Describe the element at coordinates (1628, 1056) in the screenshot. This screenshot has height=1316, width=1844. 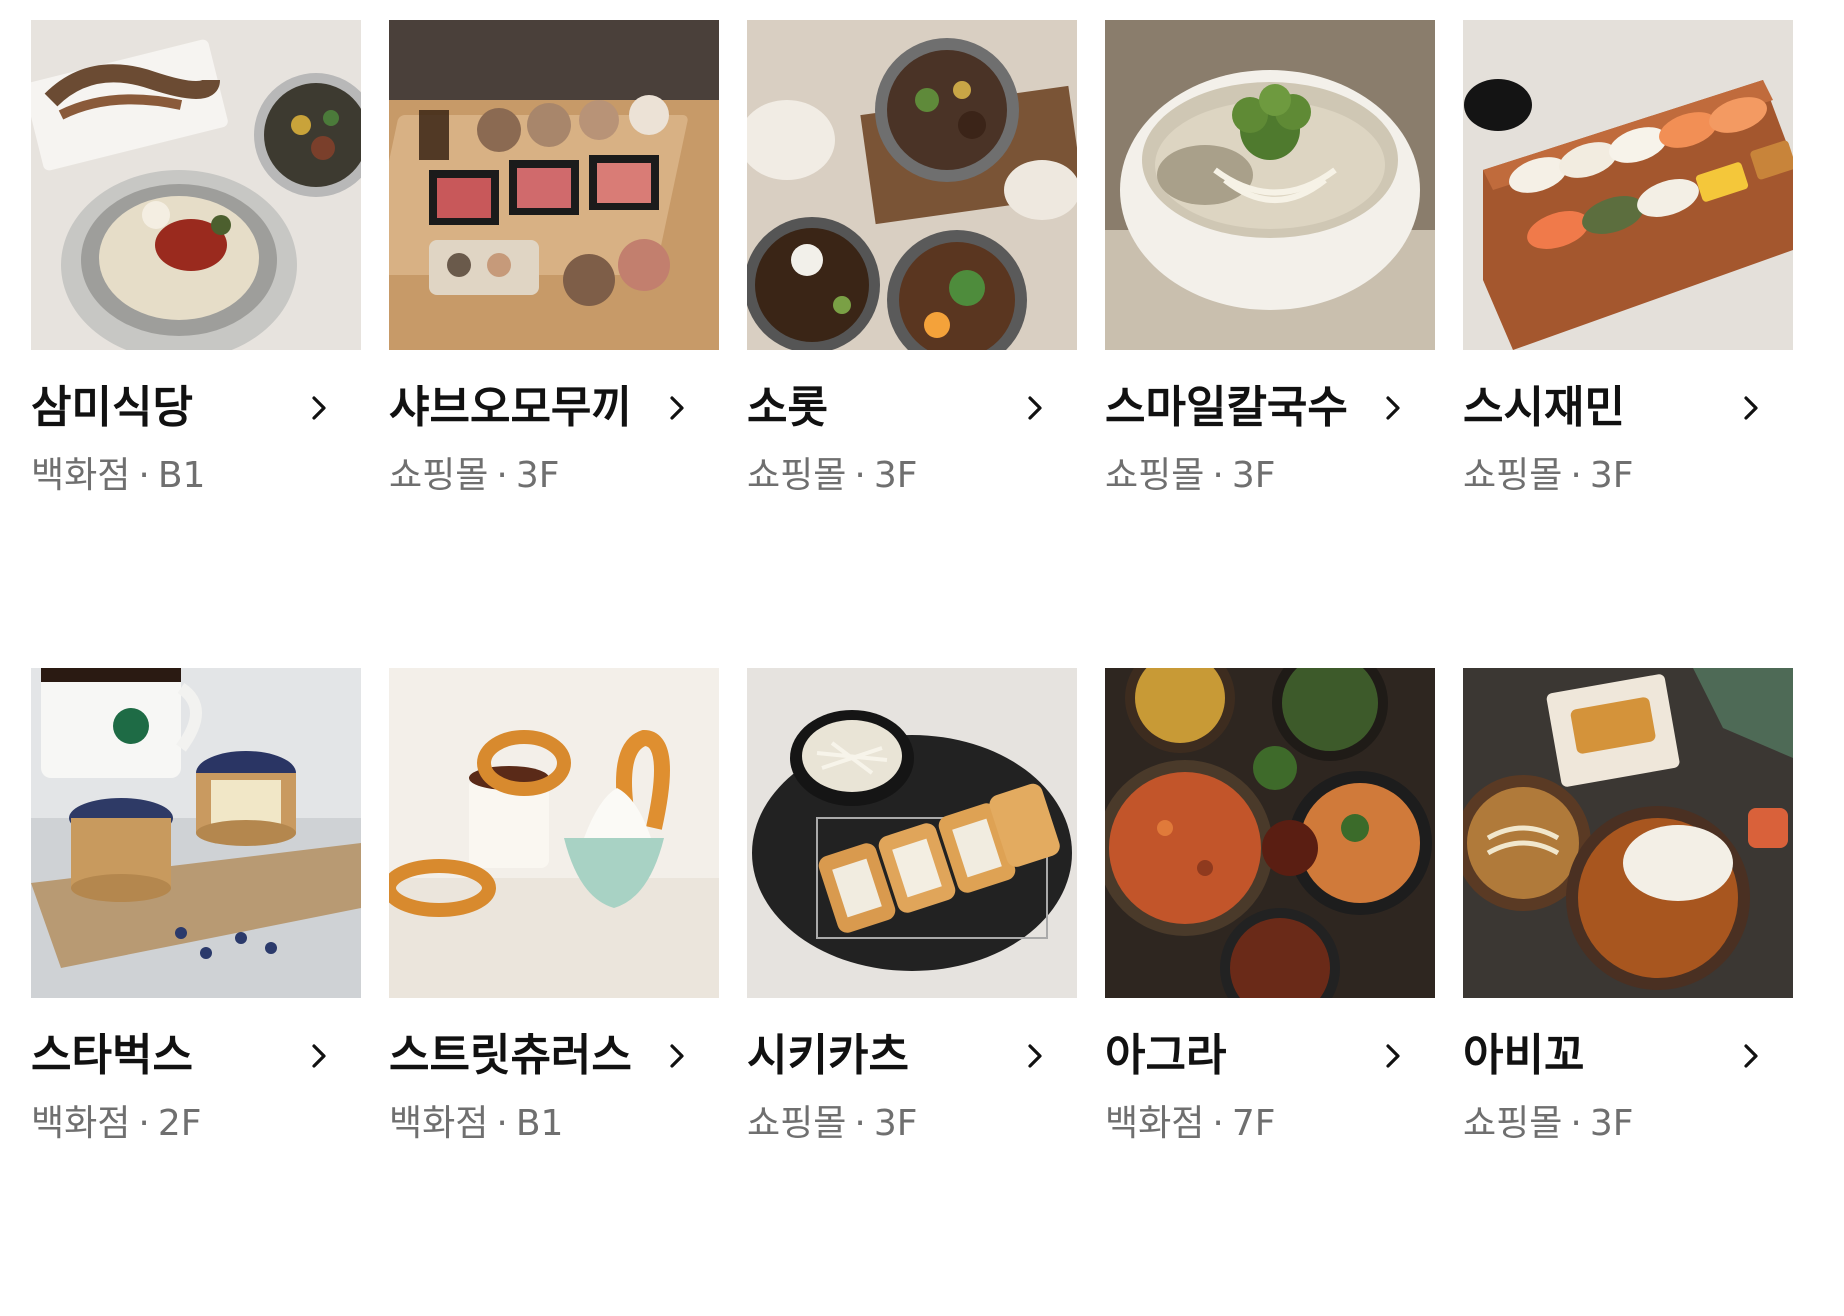
I see `restaurant-name-row: 아비꼬` at that location.